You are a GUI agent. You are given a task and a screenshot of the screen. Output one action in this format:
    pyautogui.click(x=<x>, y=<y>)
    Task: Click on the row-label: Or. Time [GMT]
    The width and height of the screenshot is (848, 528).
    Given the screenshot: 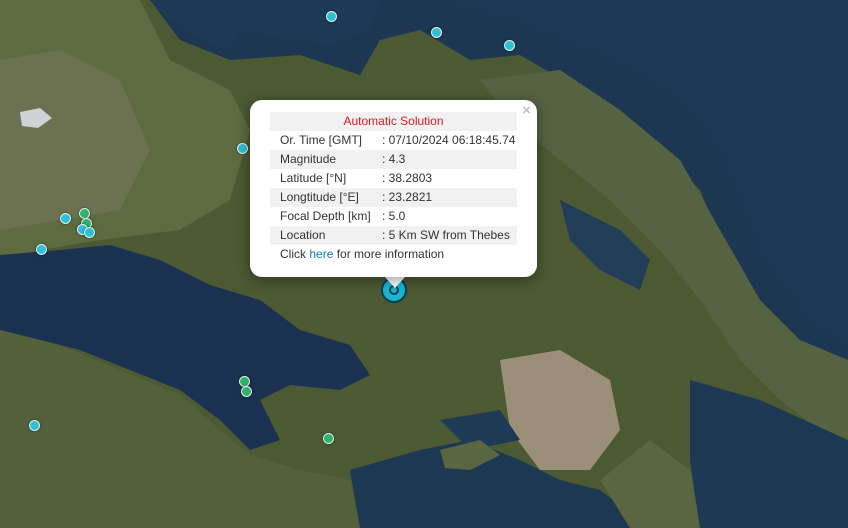 What is the action you would take?
    pyautogui.click(x=321, y=140)
    